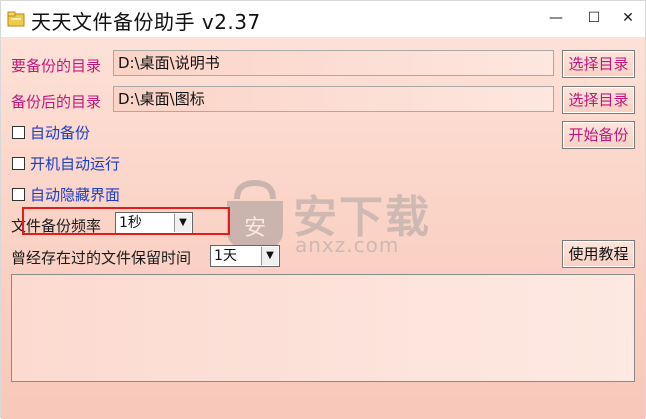  Describe the element at coordinates (598, 254) in the screenshot. I see `tutorial-button: 使用教程` at that location.